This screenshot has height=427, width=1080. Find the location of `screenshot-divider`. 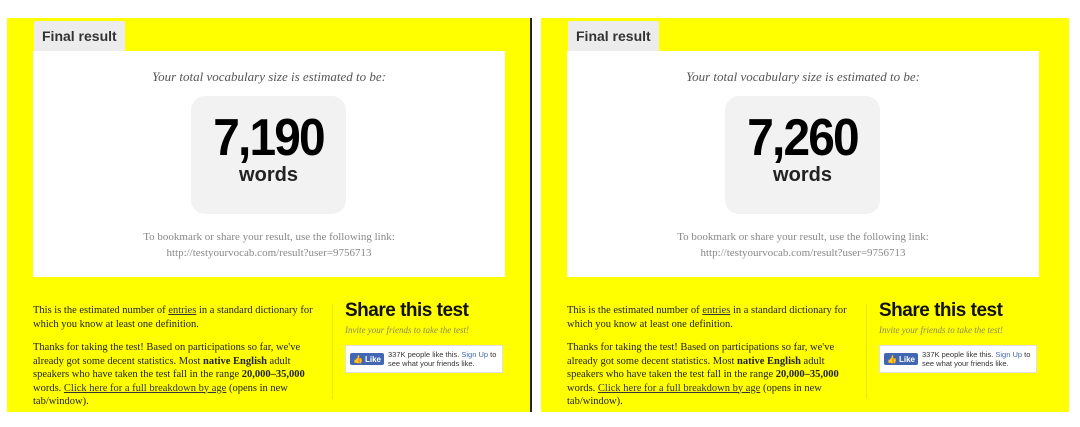

screenshot-divider is located at coordinates (531, 215).